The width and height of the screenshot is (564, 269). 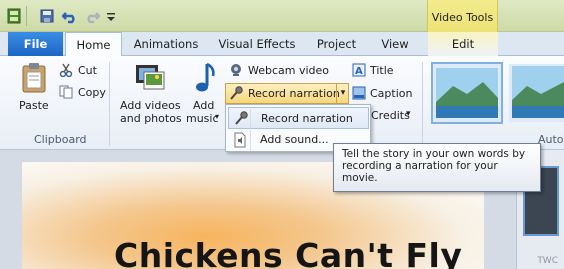 What do you see at coordinates (294, 93) in the screenshot?
I see `record-narration-button: Record narration` at bounding box center [294, 93].